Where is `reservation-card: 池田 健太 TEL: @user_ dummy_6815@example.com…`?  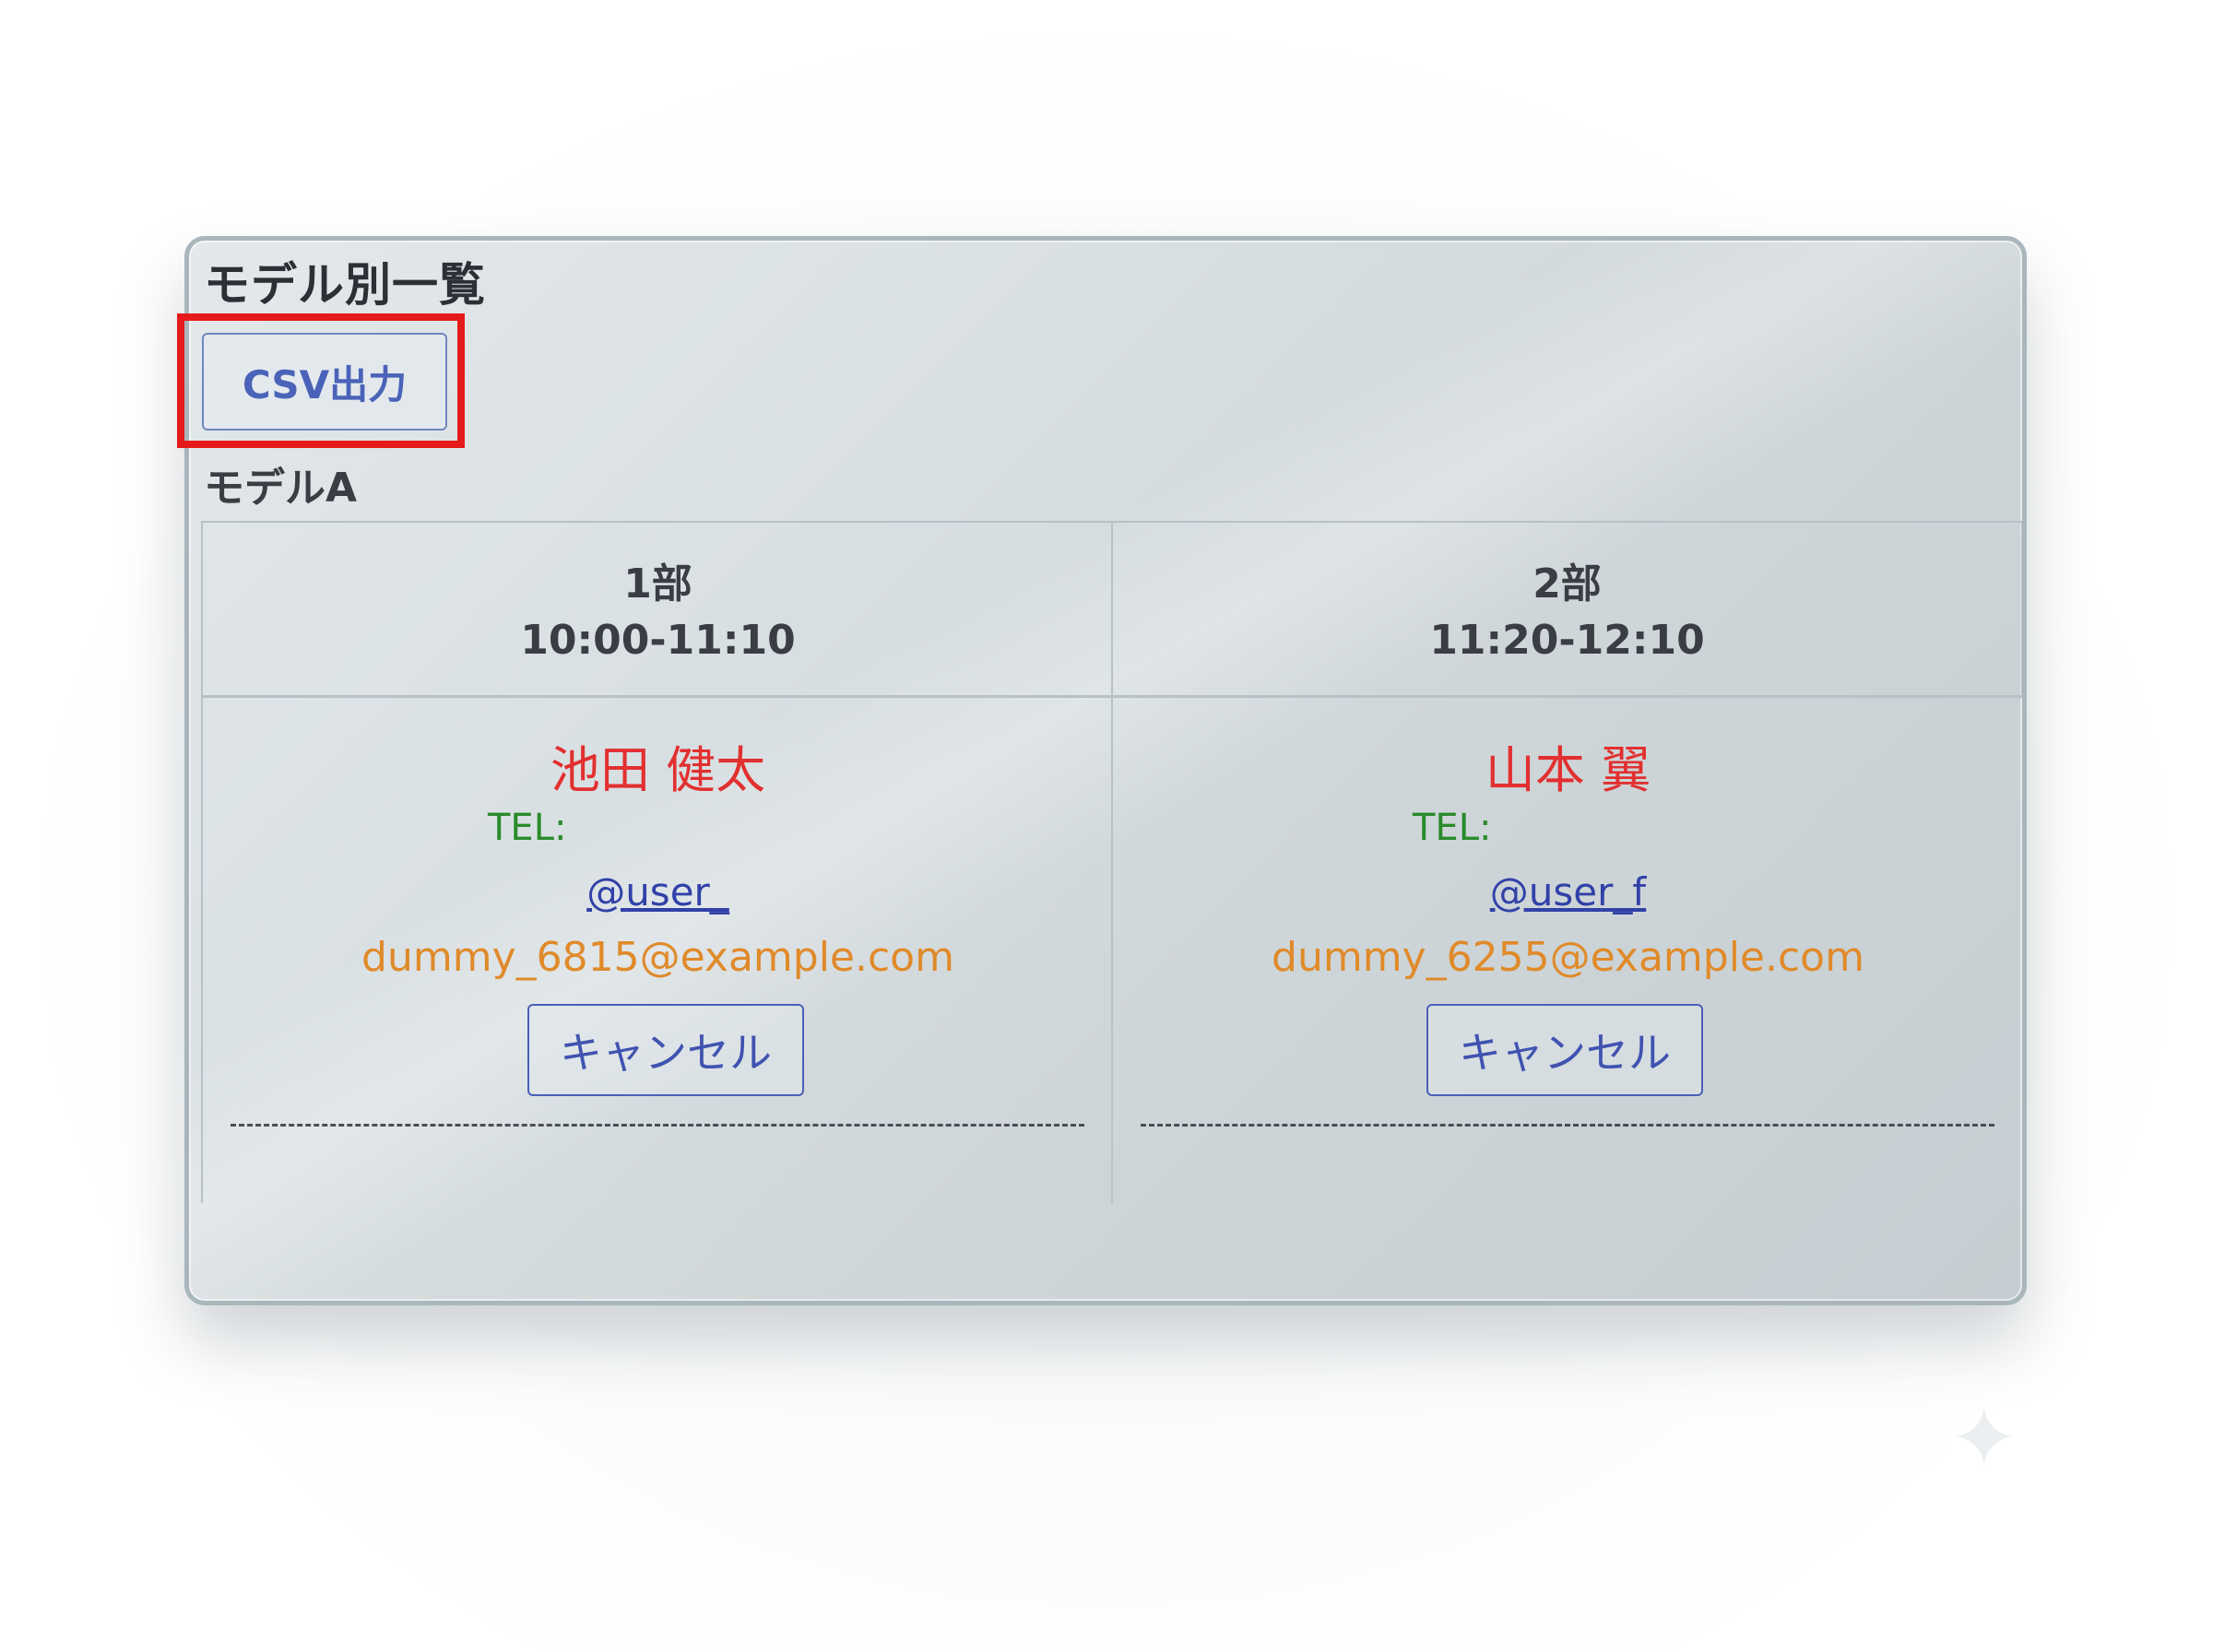
reservation-card: 池田 健太 TEL: @user_ dummy_6815@example.com… is located at coordinates (658, 950).